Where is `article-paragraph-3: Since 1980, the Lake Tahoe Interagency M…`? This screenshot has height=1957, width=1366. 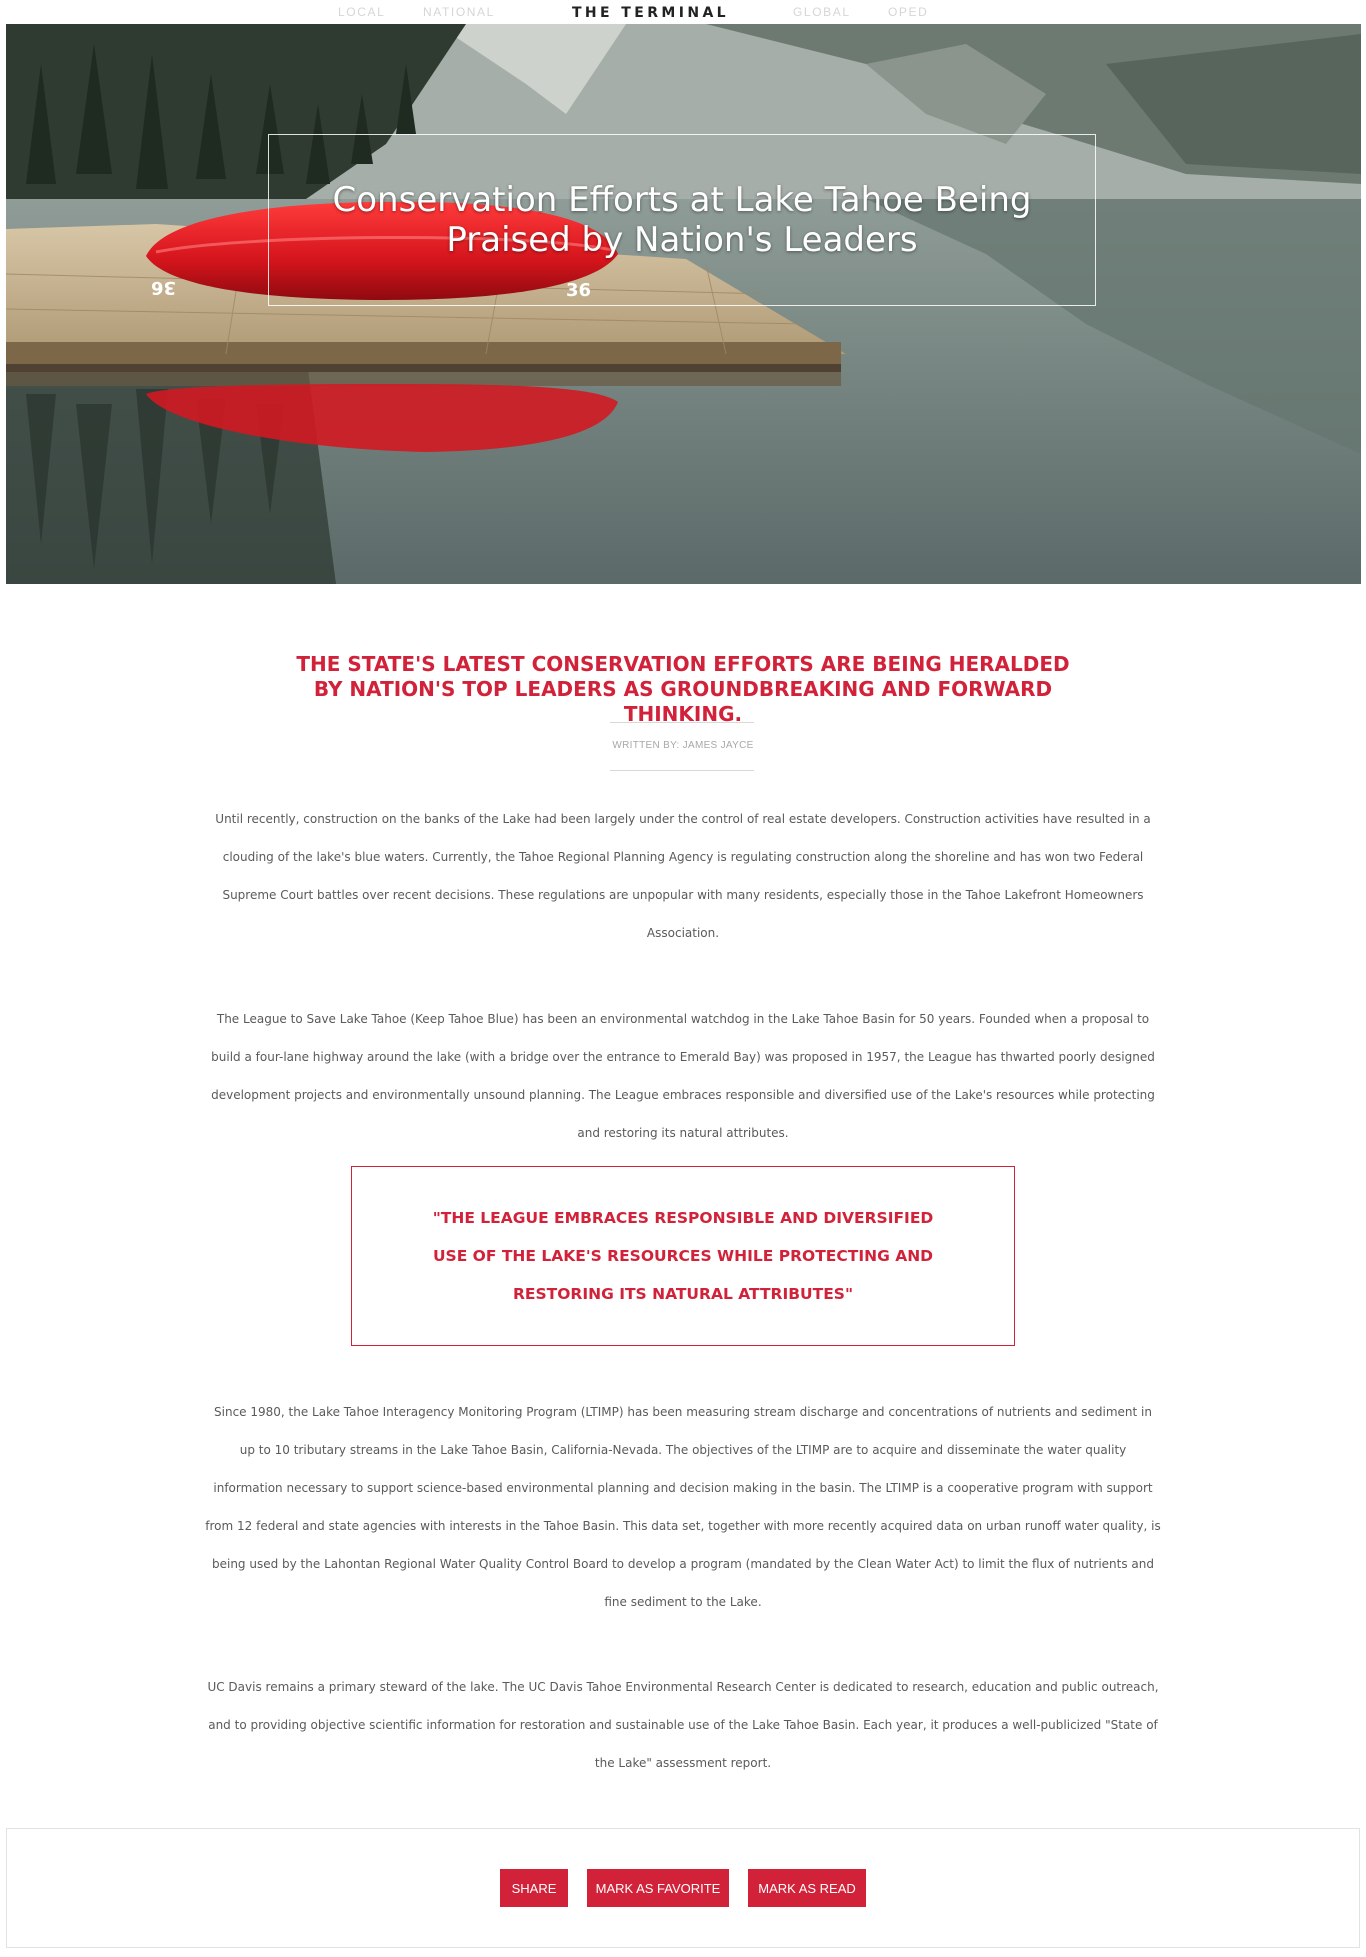
article-paragraph-3: Since 1980, the Lake Tahoe Interagency M… is located at coordinates (683, 1507).